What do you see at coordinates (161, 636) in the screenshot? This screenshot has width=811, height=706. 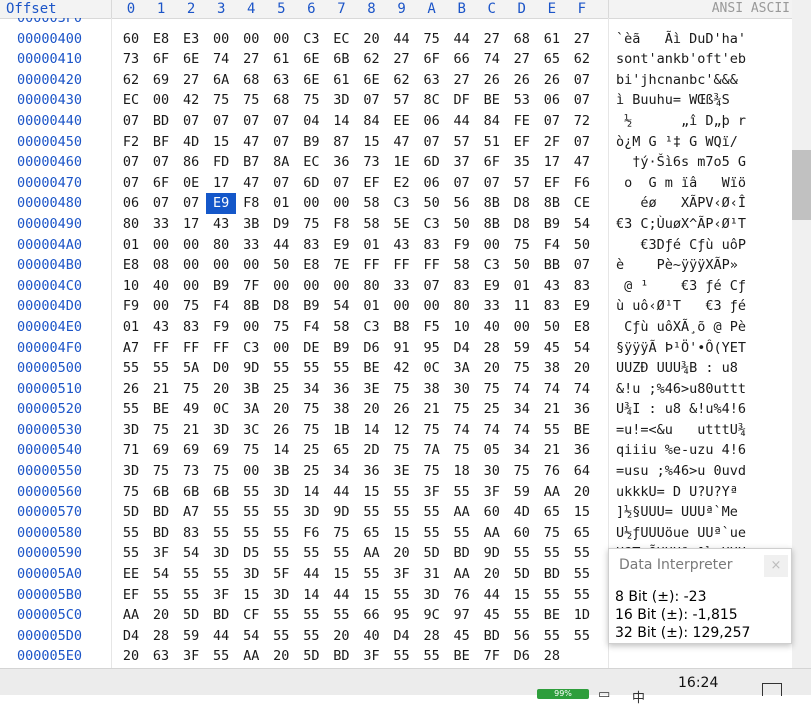 I see `hex-byte: 28` at bounding box center [161, 636].